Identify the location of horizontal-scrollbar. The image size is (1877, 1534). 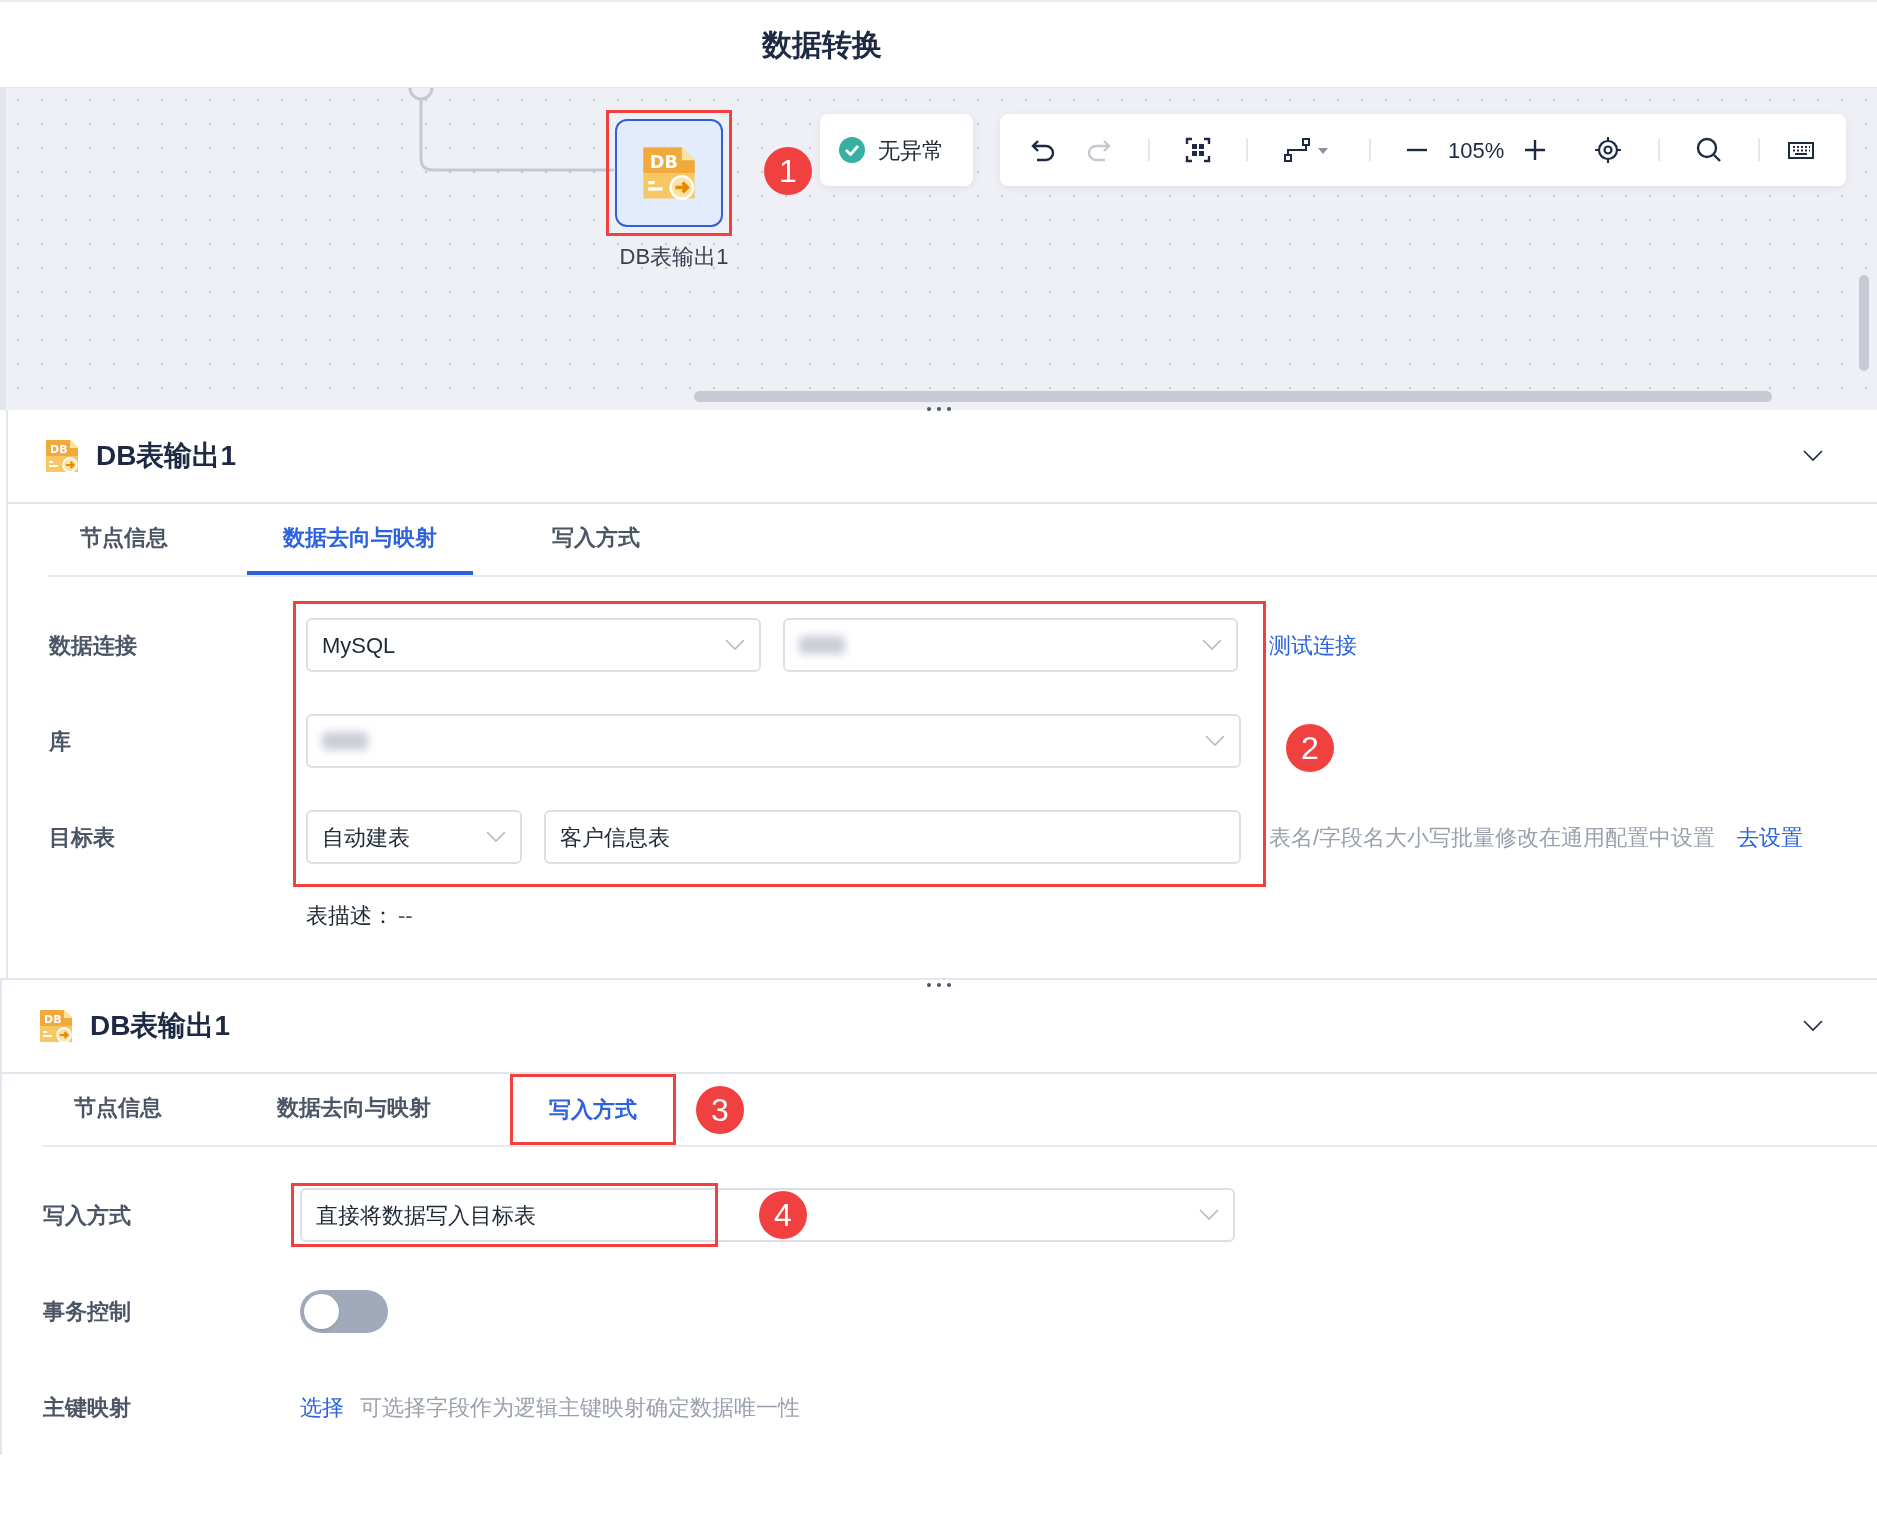
(1233, 396).